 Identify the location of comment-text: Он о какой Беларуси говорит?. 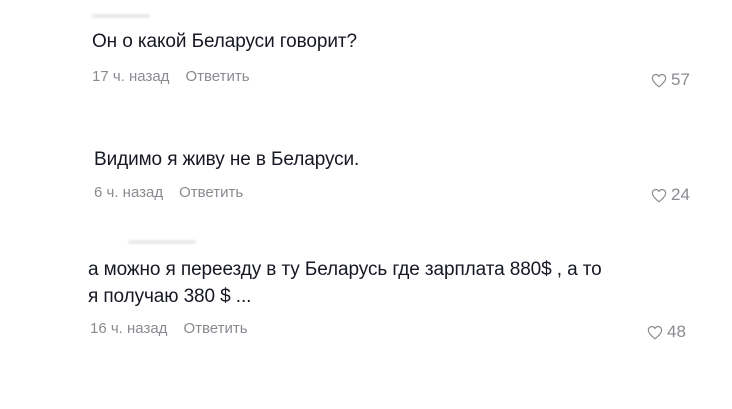
(224, 41).